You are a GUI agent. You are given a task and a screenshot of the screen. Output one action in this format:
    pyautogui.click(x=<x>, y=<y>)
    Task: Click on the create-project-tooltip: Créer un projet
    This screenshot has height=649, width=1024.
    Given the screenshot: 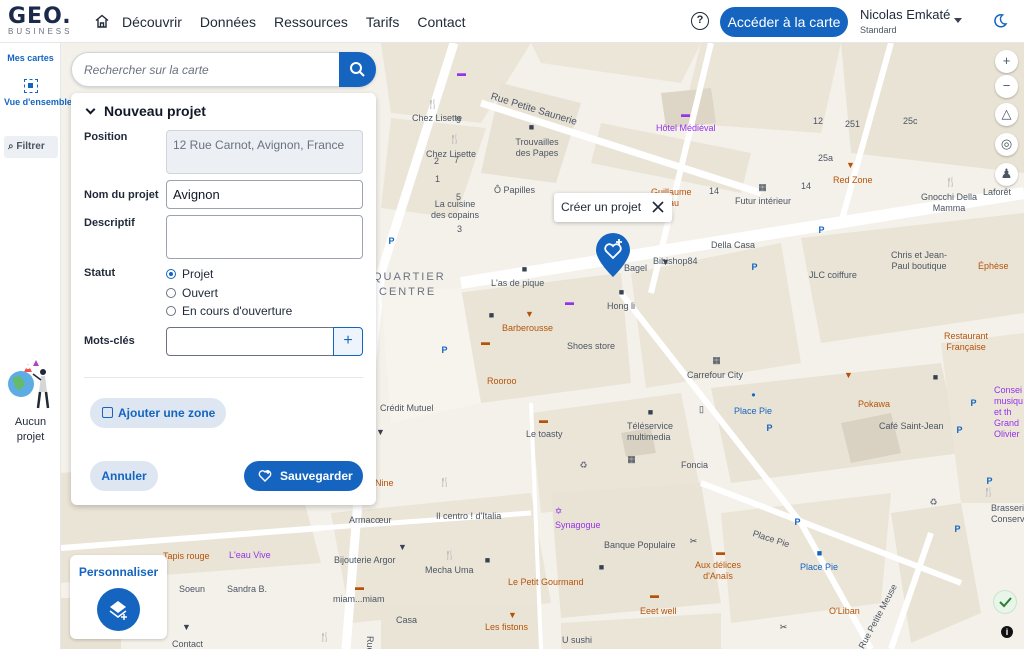 What is the action you would take?
    pyautogui.click(x=613, y=207)
    